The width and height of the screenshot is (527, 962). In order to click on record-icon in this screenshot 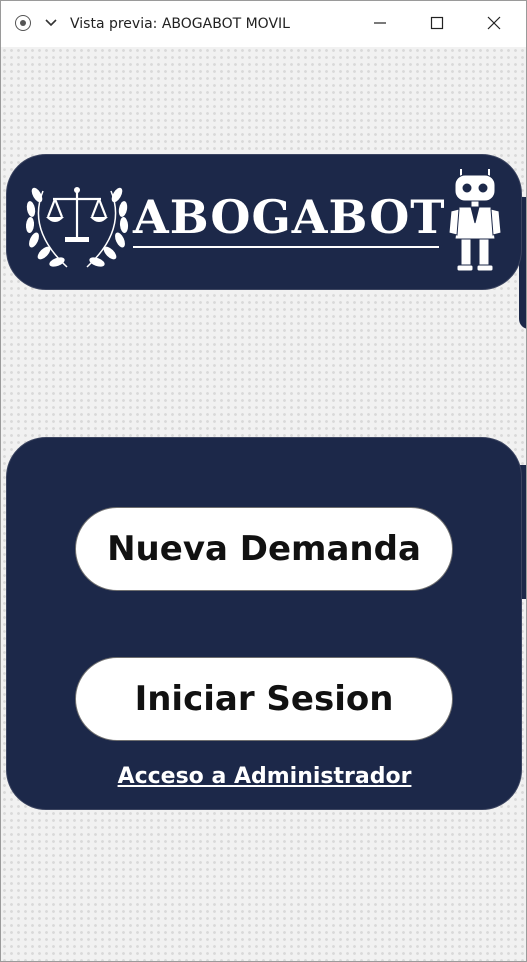, I will do `click(23, 23)`.